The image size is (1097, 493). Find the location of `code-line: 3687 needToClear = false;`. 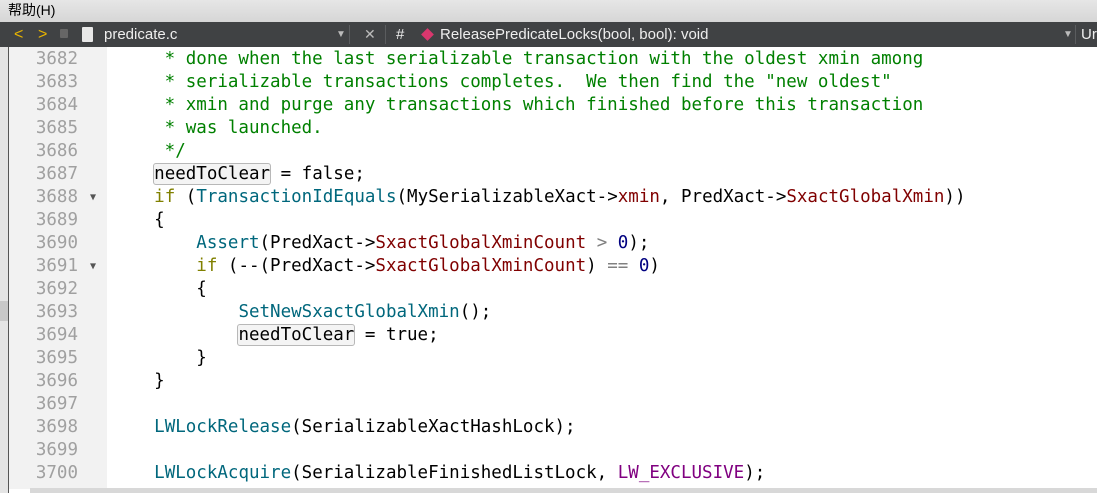

code-line: 3687 needToClear = false; is located at coordinates (548, 174).